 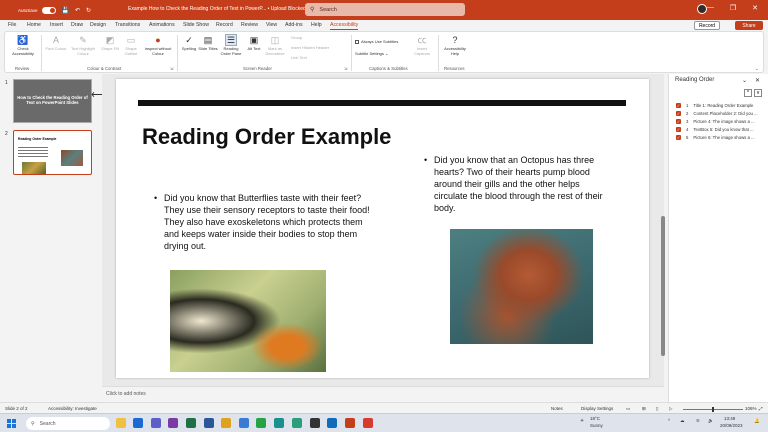 What do you see at coordinates (65, 10) in the screenshot?
I see `save-icon: 💾` at bounding box center [65, 10].